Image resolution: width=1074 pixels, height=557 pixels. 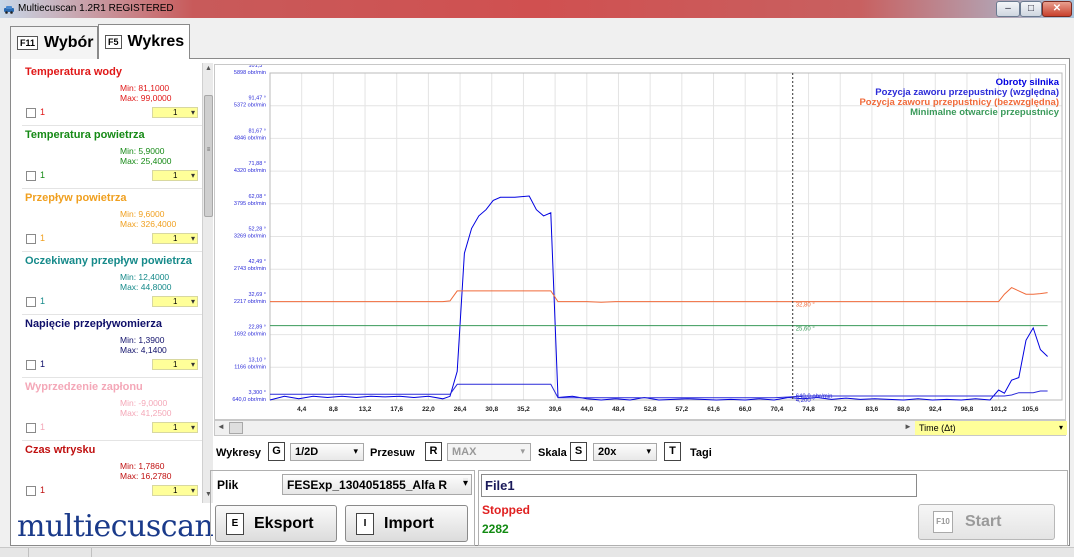 What do you see at coordinates (586, 409) in the screenshot?
I see `x-tick-label: 44,0` at bounding box center [586, 409].